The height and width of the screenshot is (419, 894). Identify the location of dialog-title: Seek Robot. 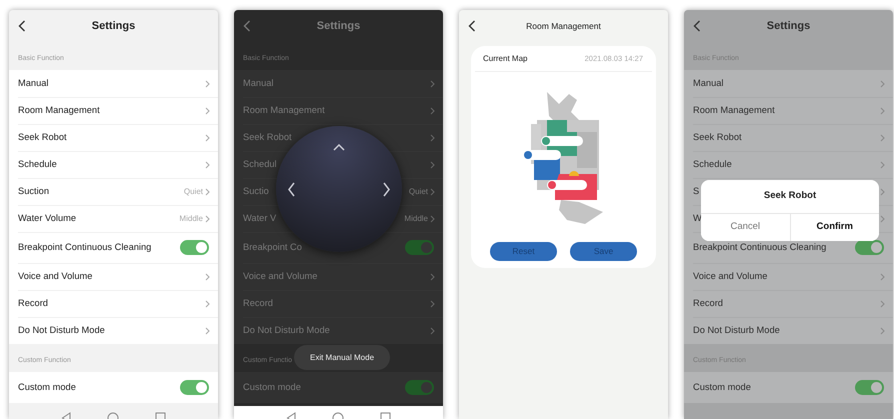
(790, 196).